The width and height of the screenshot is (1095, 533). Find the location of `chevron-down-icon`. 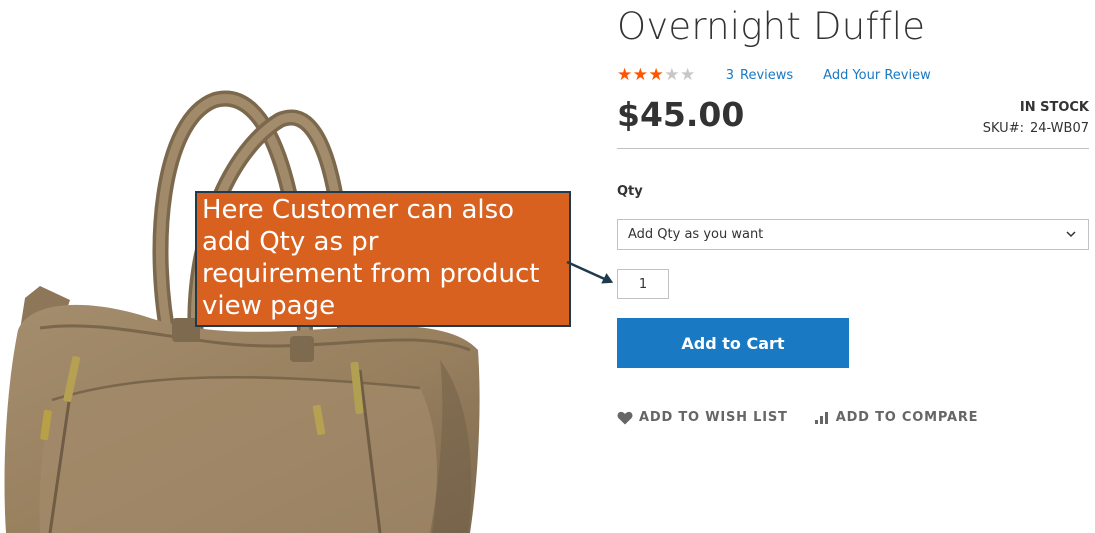

chevron-down-icon is located at coordinates (1071, 234).